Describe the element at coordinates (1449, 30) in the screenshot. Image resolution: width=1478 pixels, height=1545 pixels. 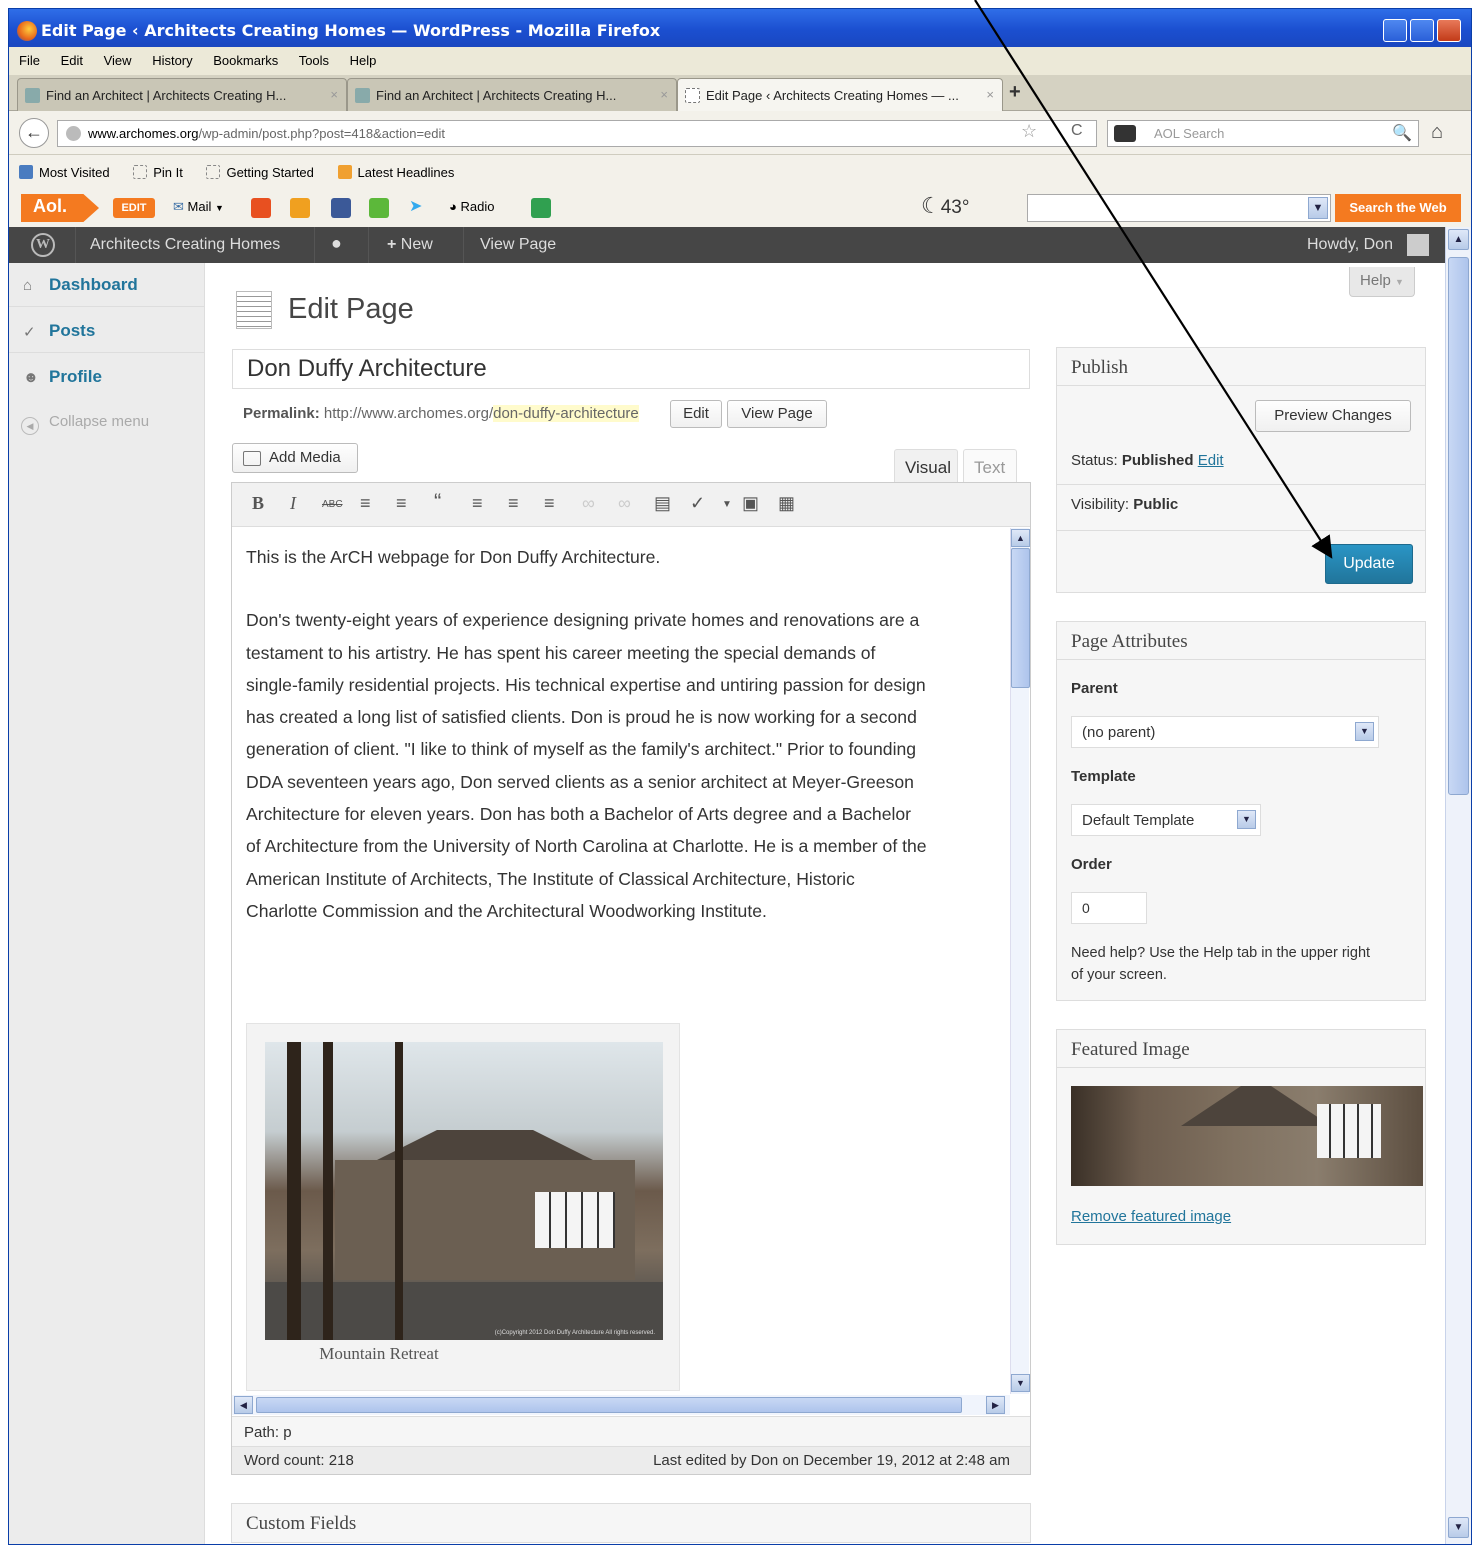
I see `close-button` at that location.